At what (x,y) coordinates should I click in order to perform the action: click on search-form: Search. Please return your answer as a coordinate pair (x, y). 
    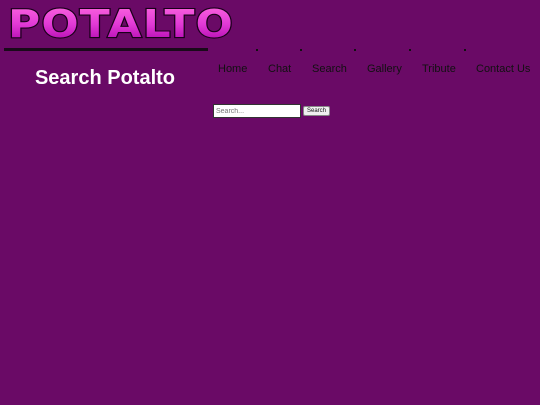
    Looking at the image, I should click on (272, 111).